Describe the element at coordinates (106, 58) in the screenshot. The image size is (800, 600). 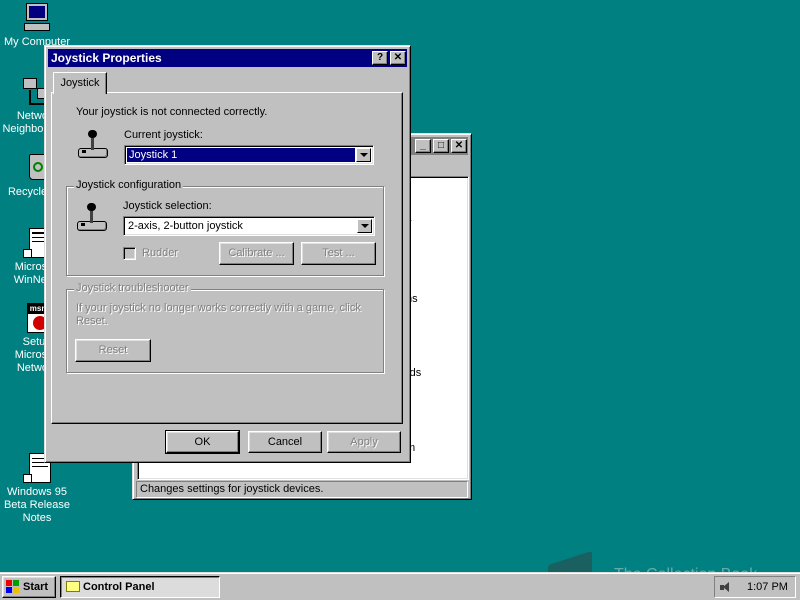
I see `dialog-title: Joystick Properties` at that location.